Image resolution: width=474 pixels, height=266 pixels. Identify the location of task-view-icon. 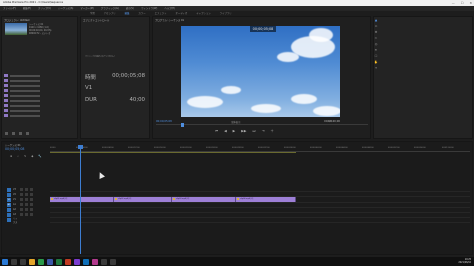
(23, 261).